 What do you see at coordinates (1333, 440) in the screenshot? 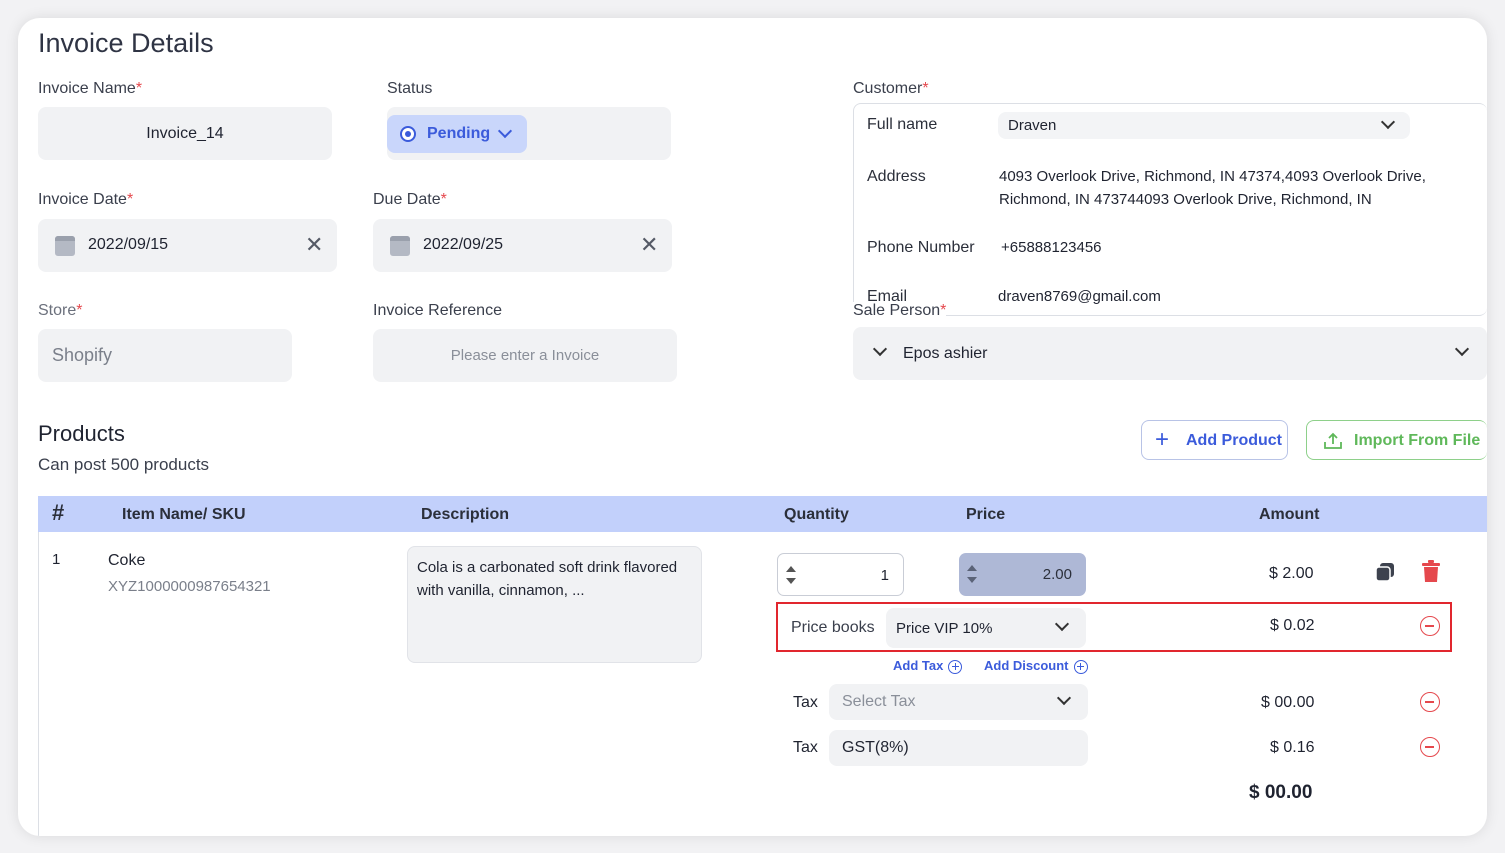
I see `upload-icon` at bounding box center [1333, 440].